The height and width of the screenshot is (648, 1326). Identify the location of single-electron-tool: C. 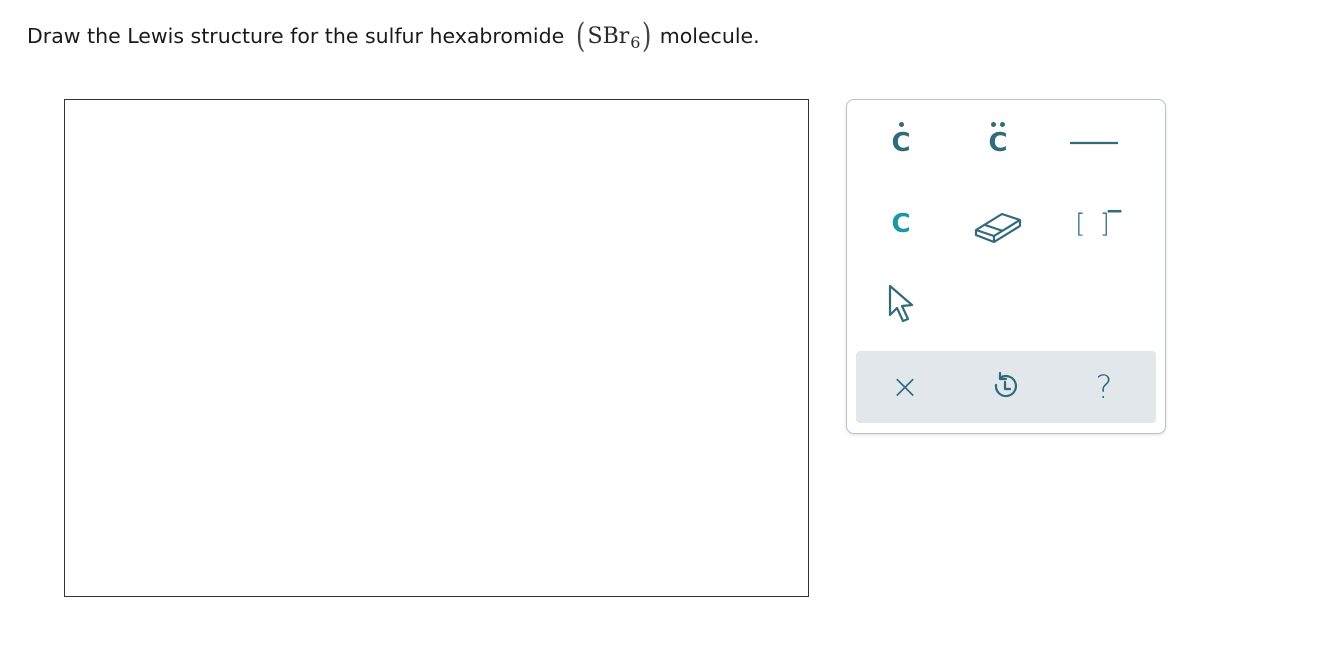
(901, 143).